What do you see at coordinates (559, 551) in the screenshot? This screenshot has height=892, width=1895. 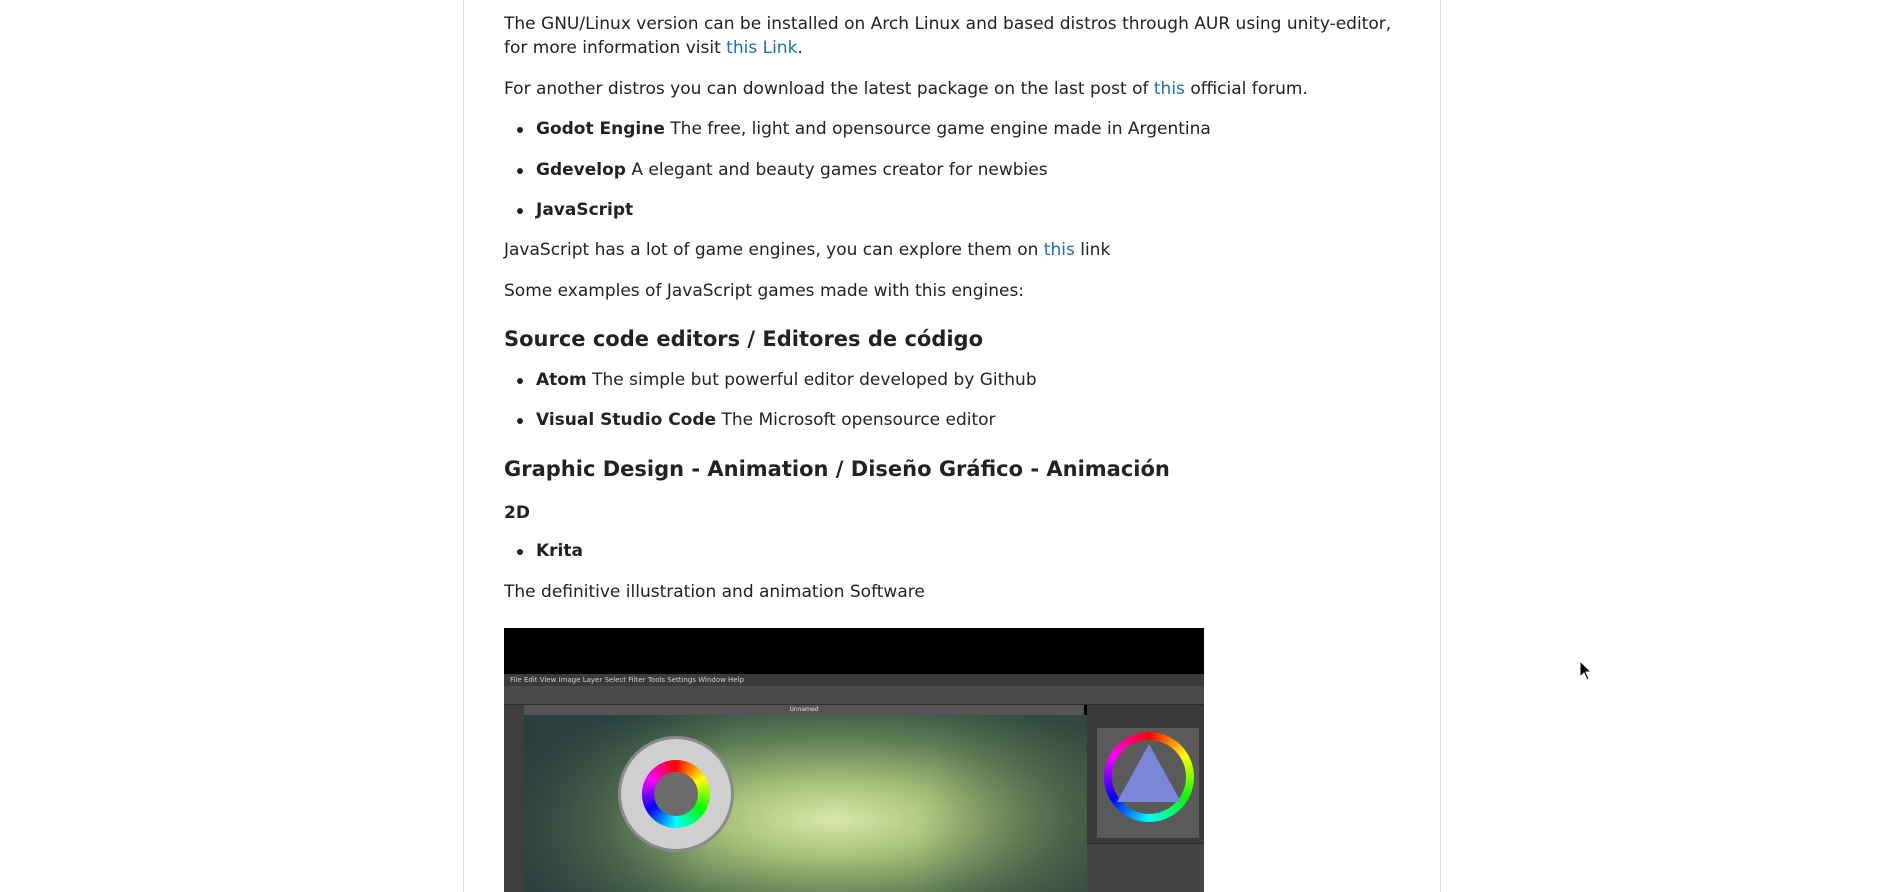 I see `item-name: Krita` at bounding box center [559, 551].